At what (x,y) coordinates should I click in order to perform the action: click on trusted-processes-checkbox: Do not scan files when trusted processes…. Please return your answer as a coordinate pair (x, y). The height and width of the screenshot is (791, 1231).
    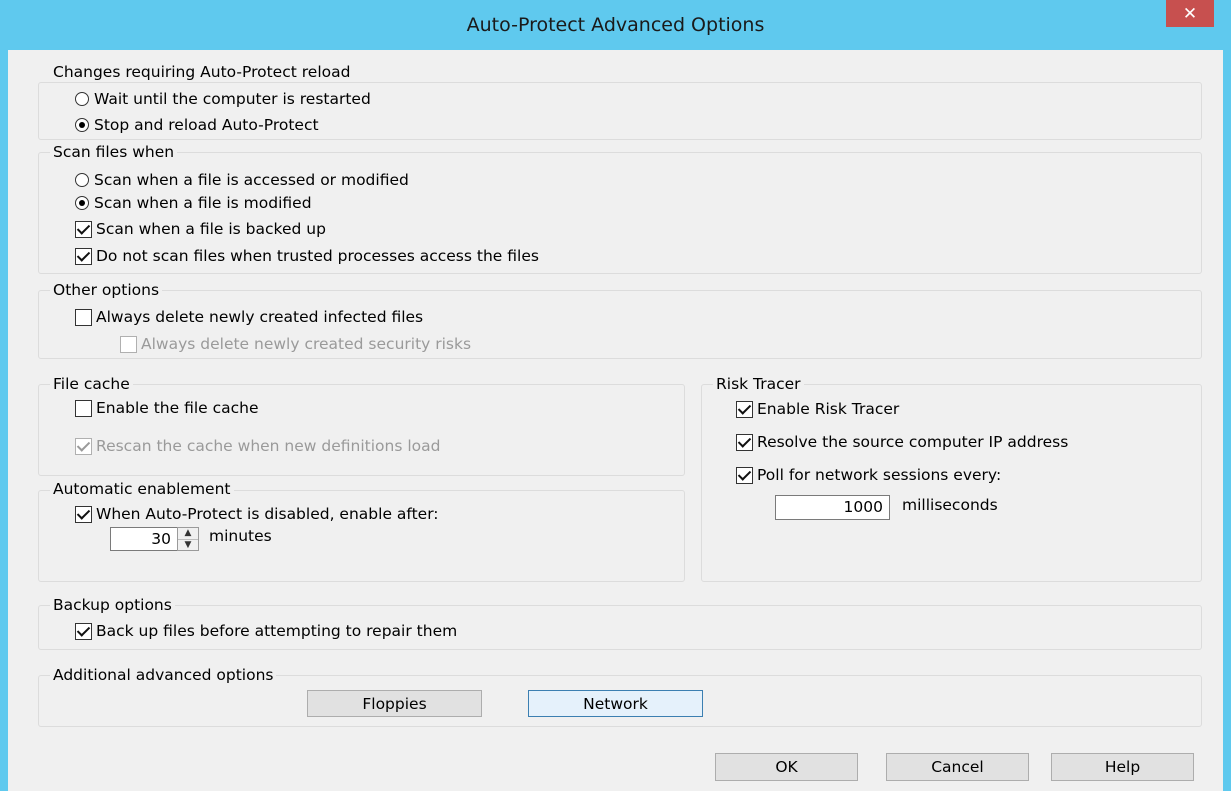
    Looking at the image, I should click on (307, 256).